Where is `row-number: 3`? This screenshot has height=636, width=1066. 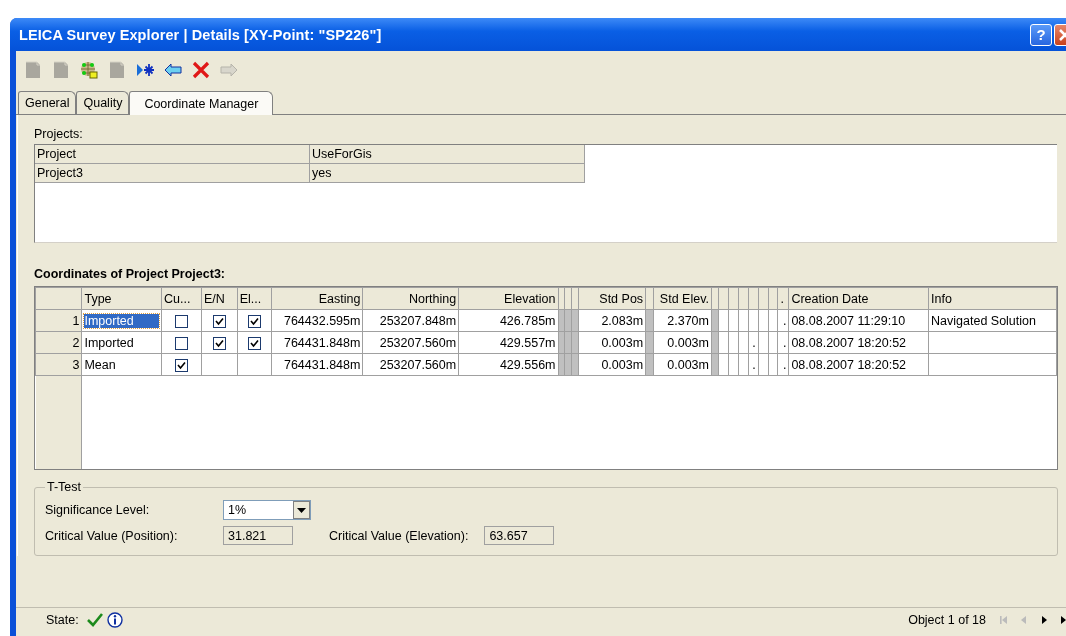
row-number: 3 is located at coordinates (58, 364).